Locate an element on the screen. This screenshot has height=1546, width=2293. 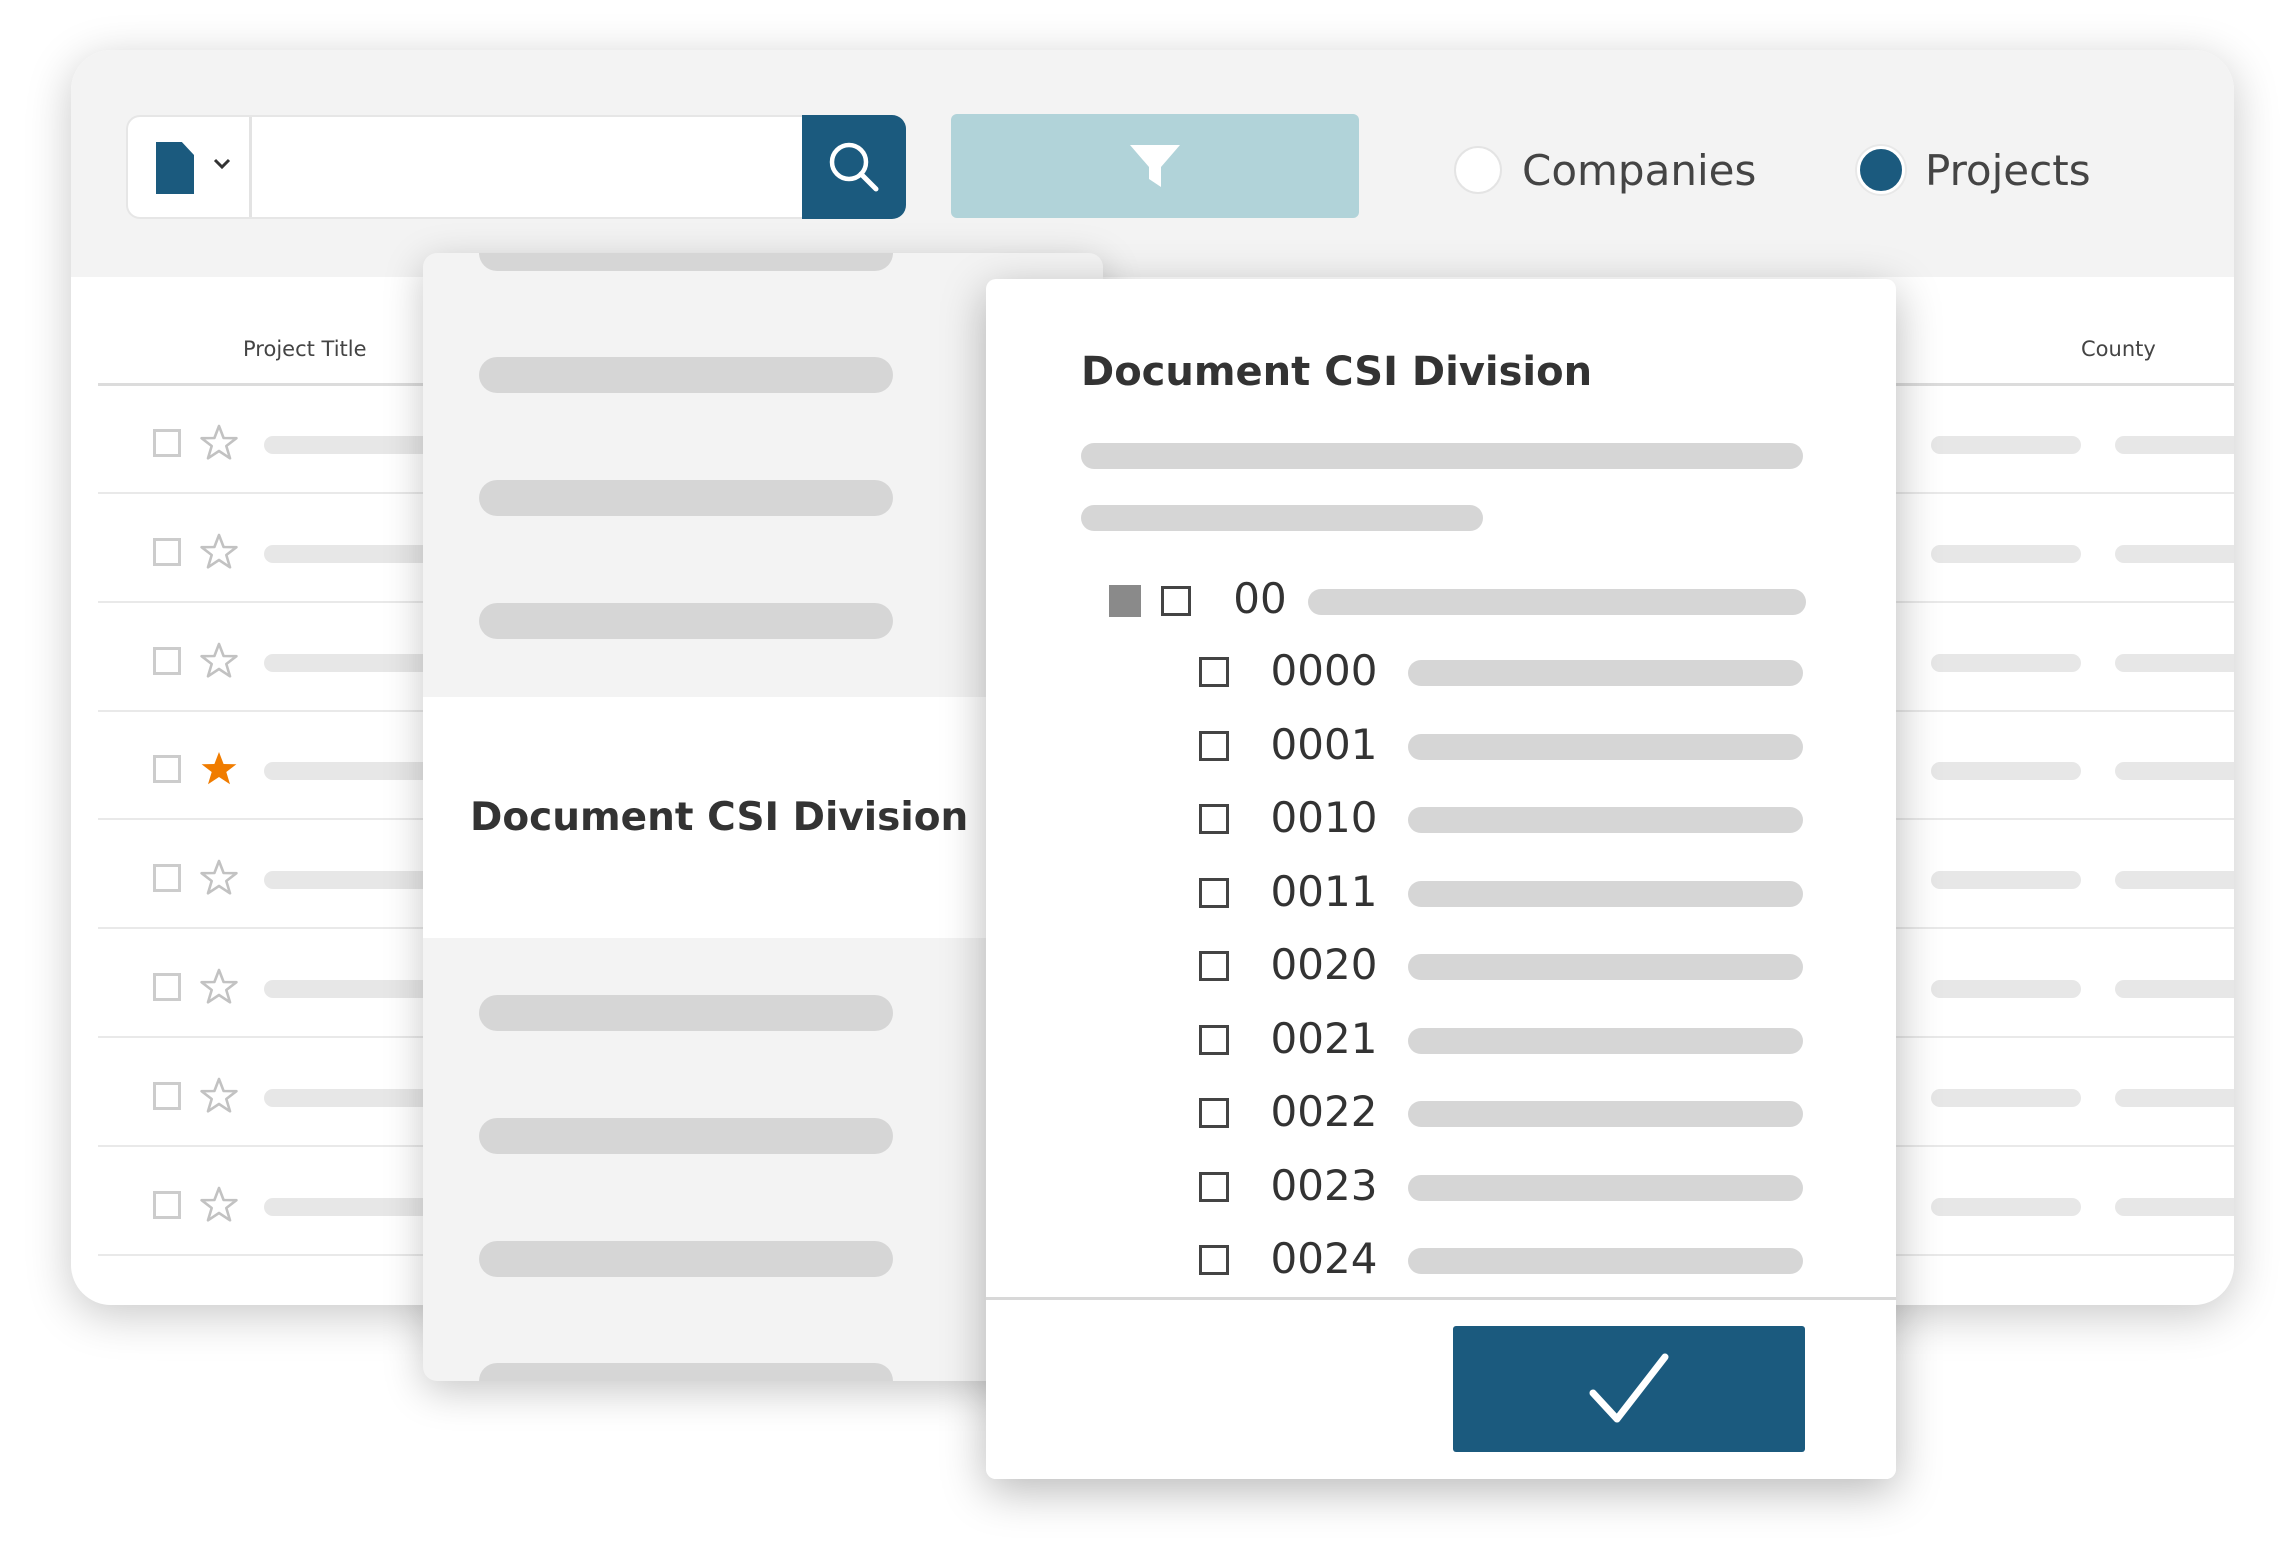
division-code: 0020 is located at coordinates (1324, 964).